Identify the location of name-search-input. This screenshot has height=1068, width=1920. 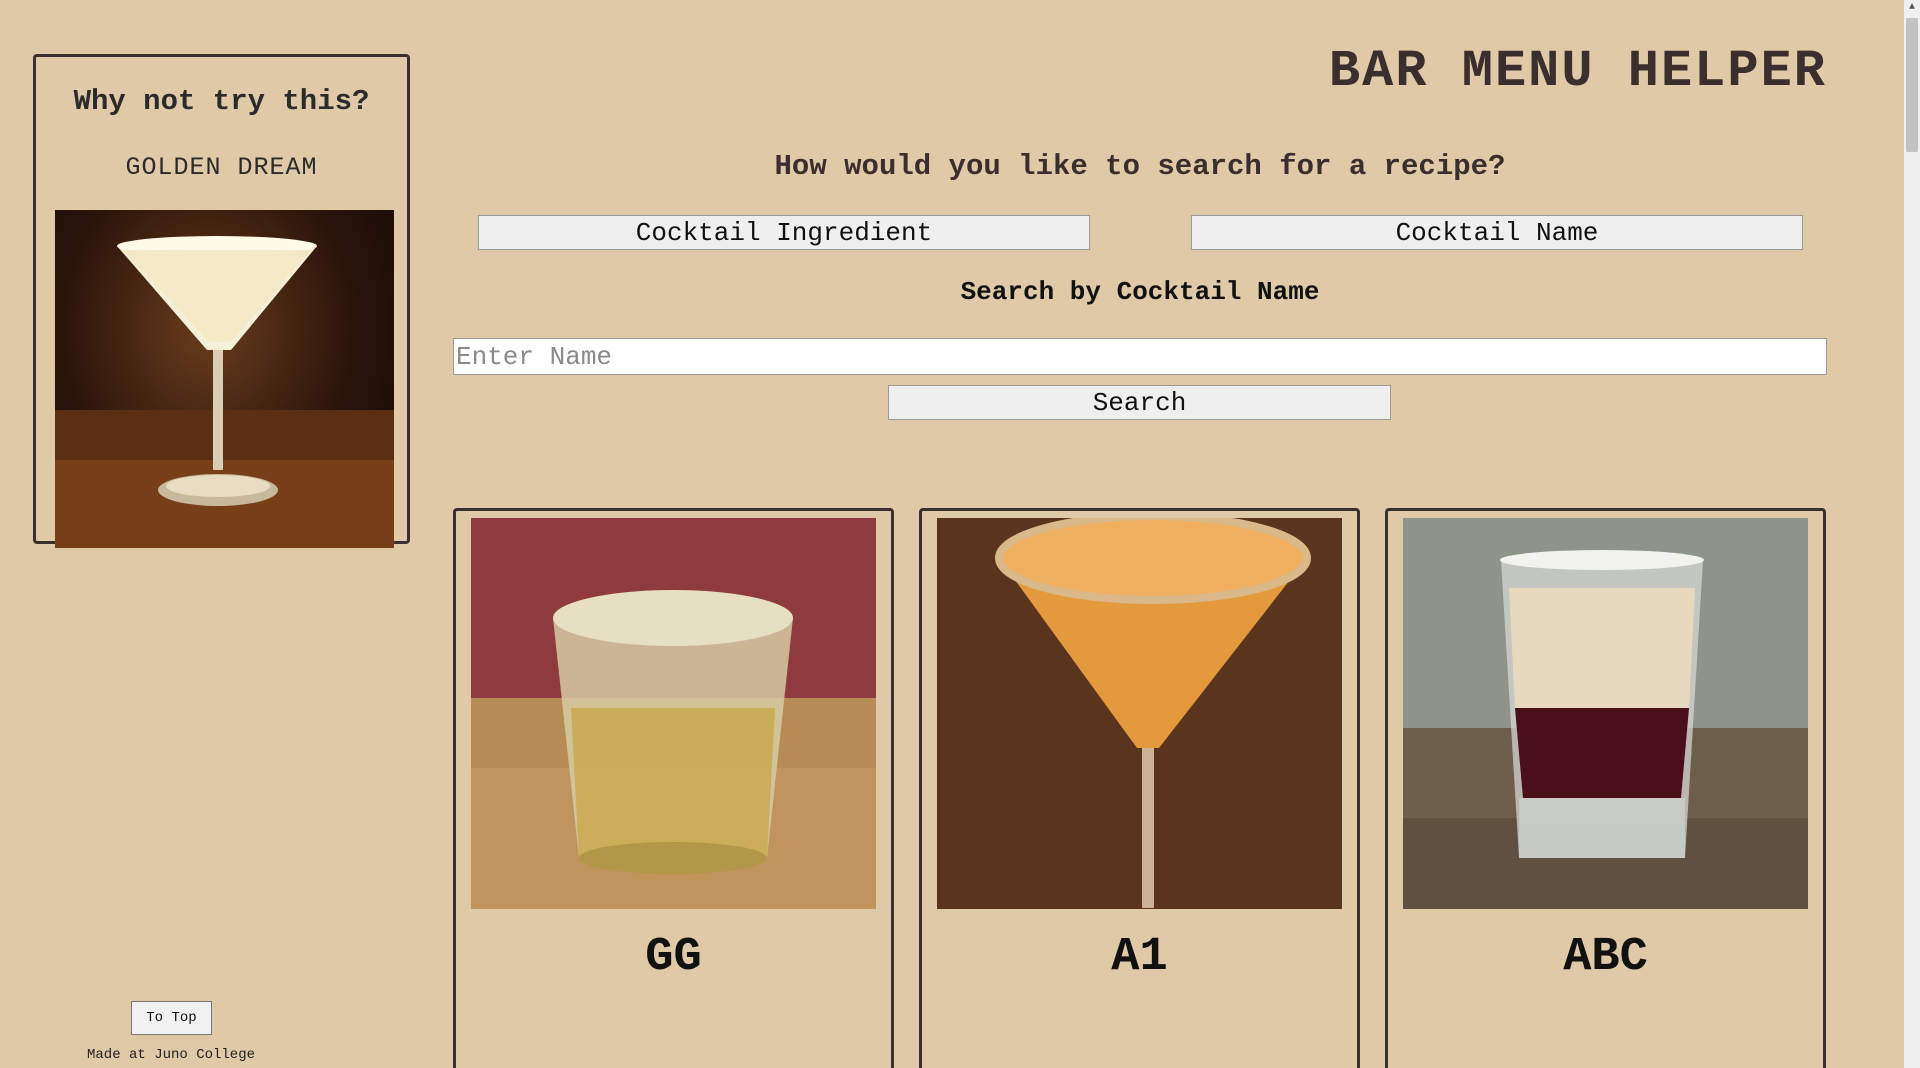
(1140, 356).